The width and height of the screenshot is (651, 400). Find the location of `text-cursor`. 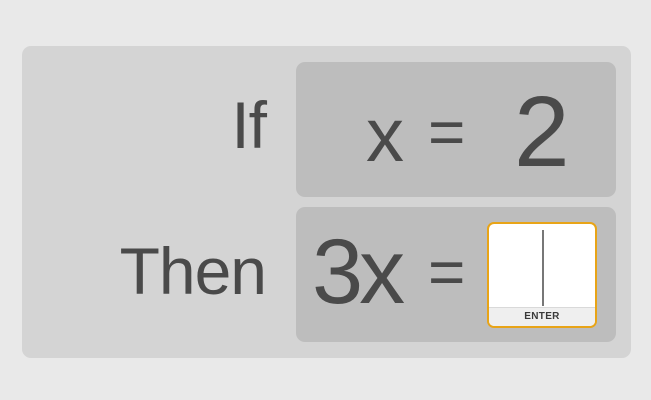

text-cursor is located at coordinates (543, 268).